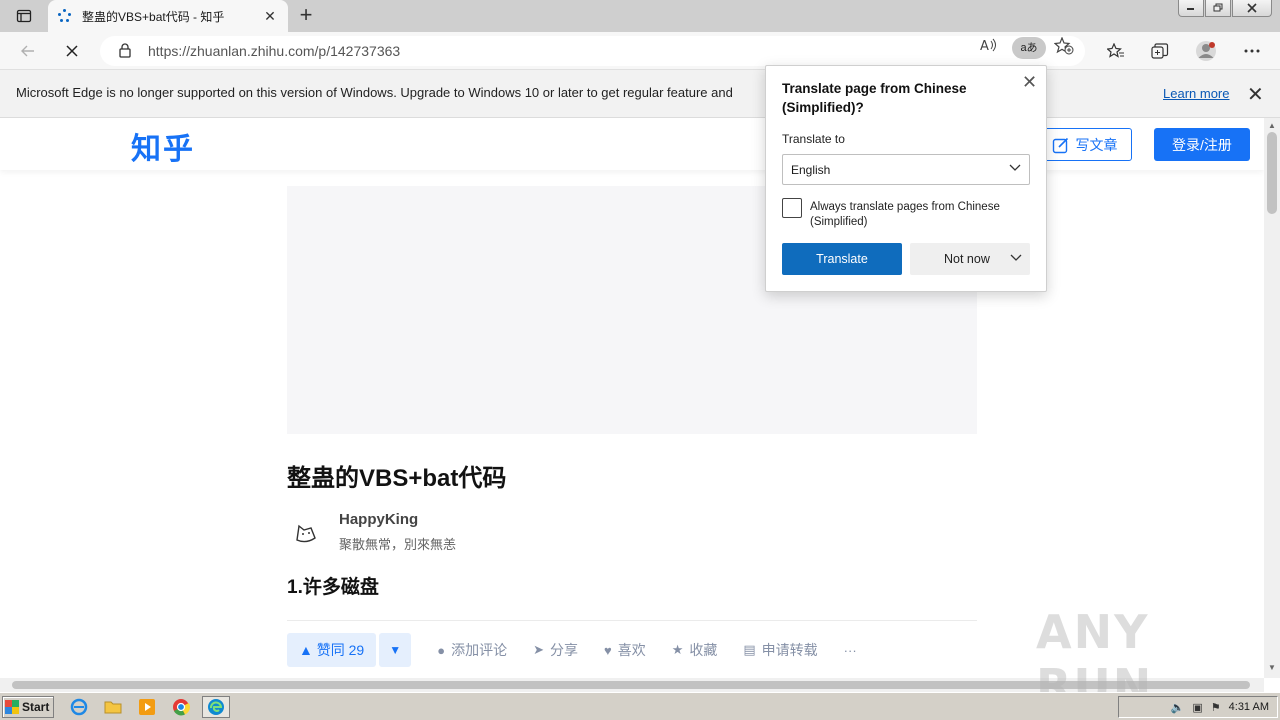 This screenshot has width=1280, height=720. I want to click on tab-actions-button, so click(24, 16).